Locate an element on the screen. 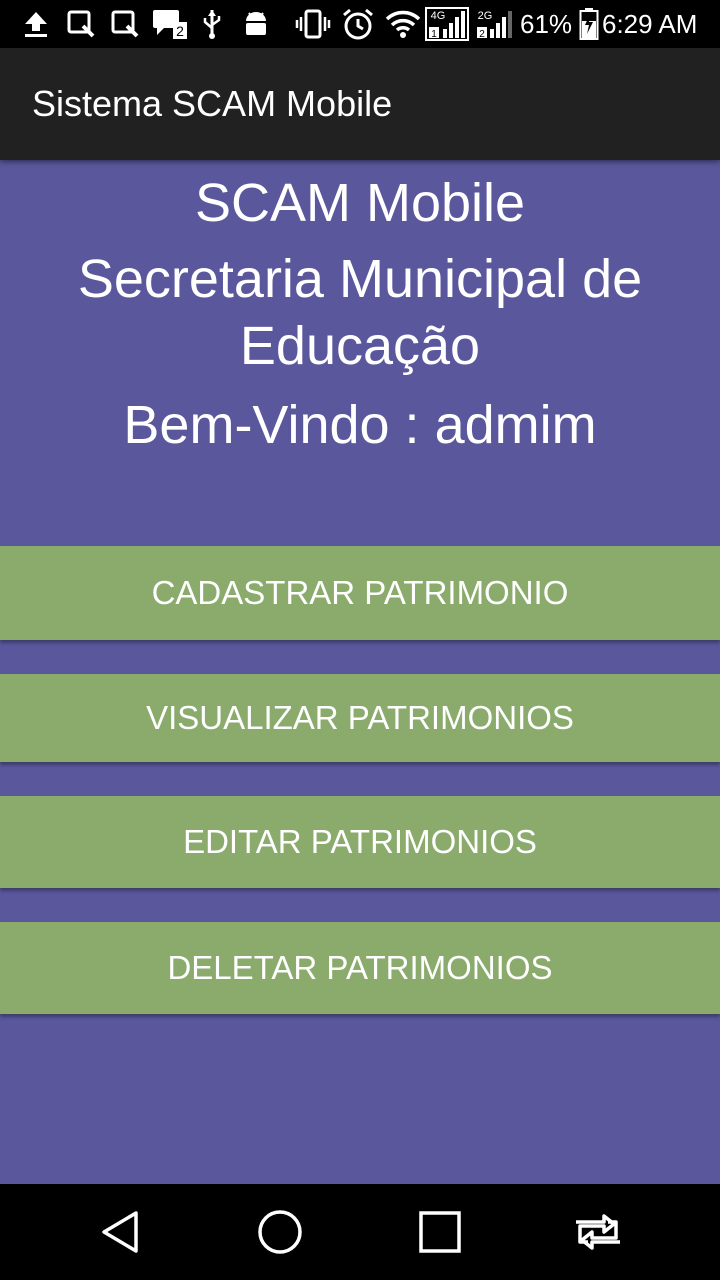  organization-name-line1: Secretaria Municipal de is located at coordinates (360, 279).